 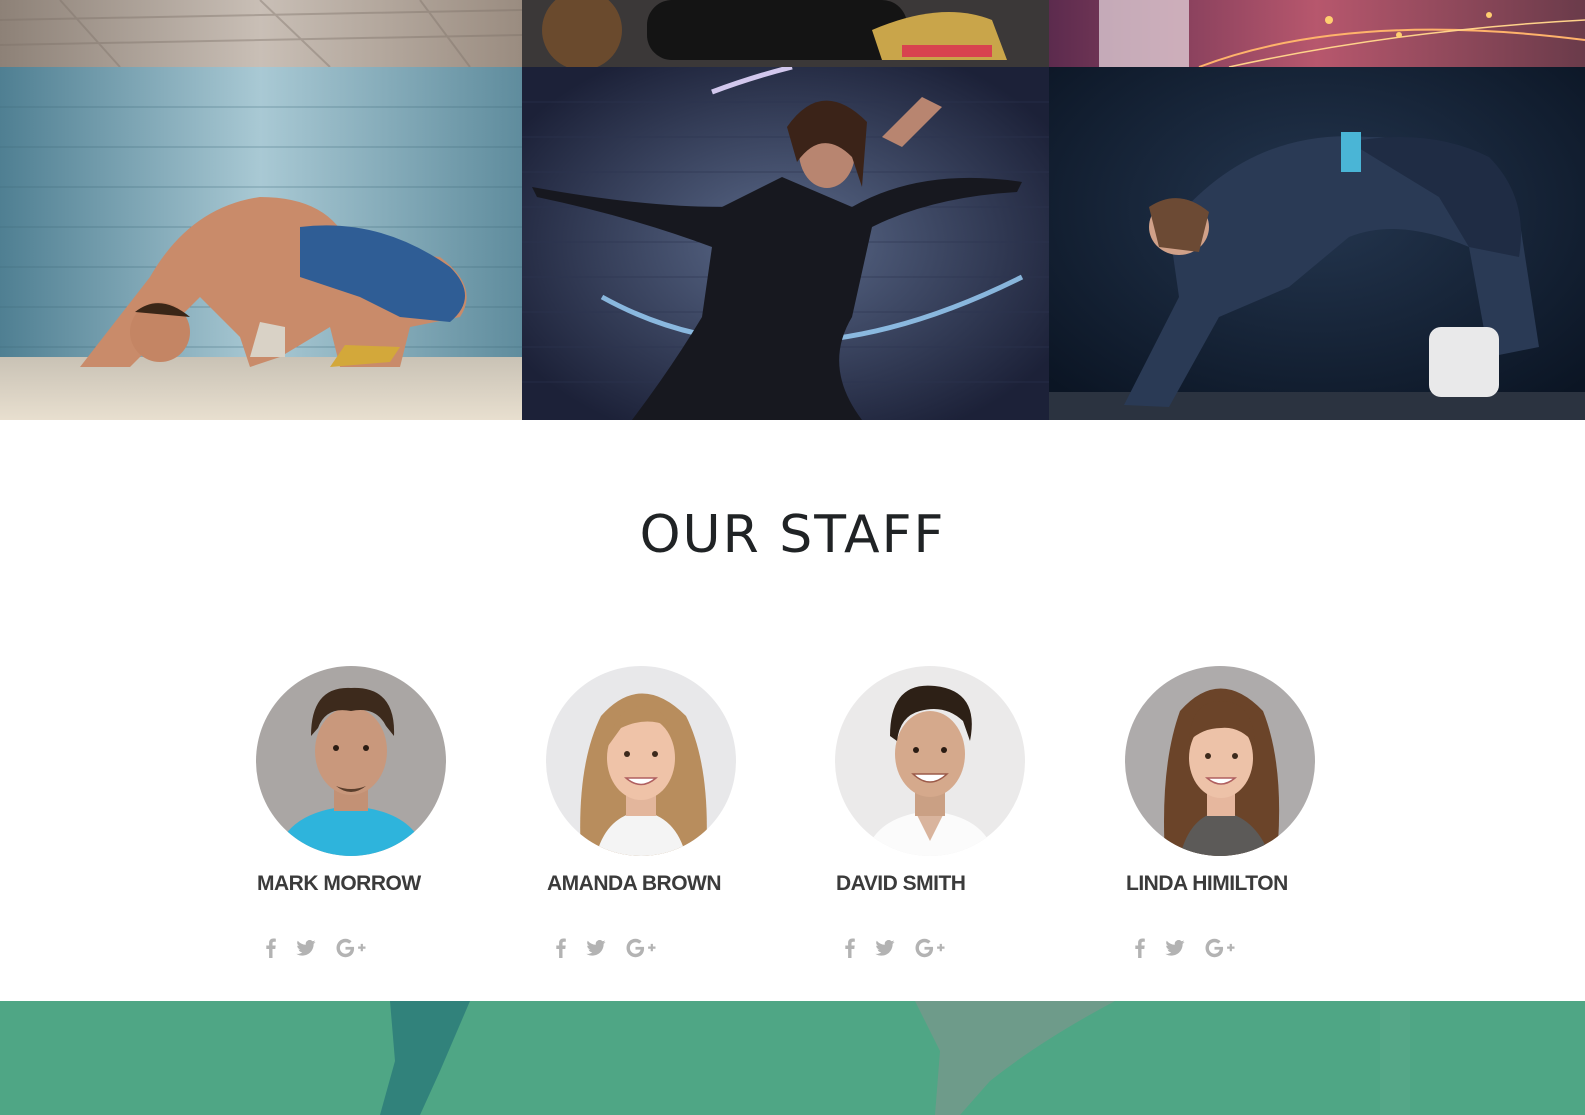 I want to click on gallery-image-dancer-lights, so click(x=785, y=243).